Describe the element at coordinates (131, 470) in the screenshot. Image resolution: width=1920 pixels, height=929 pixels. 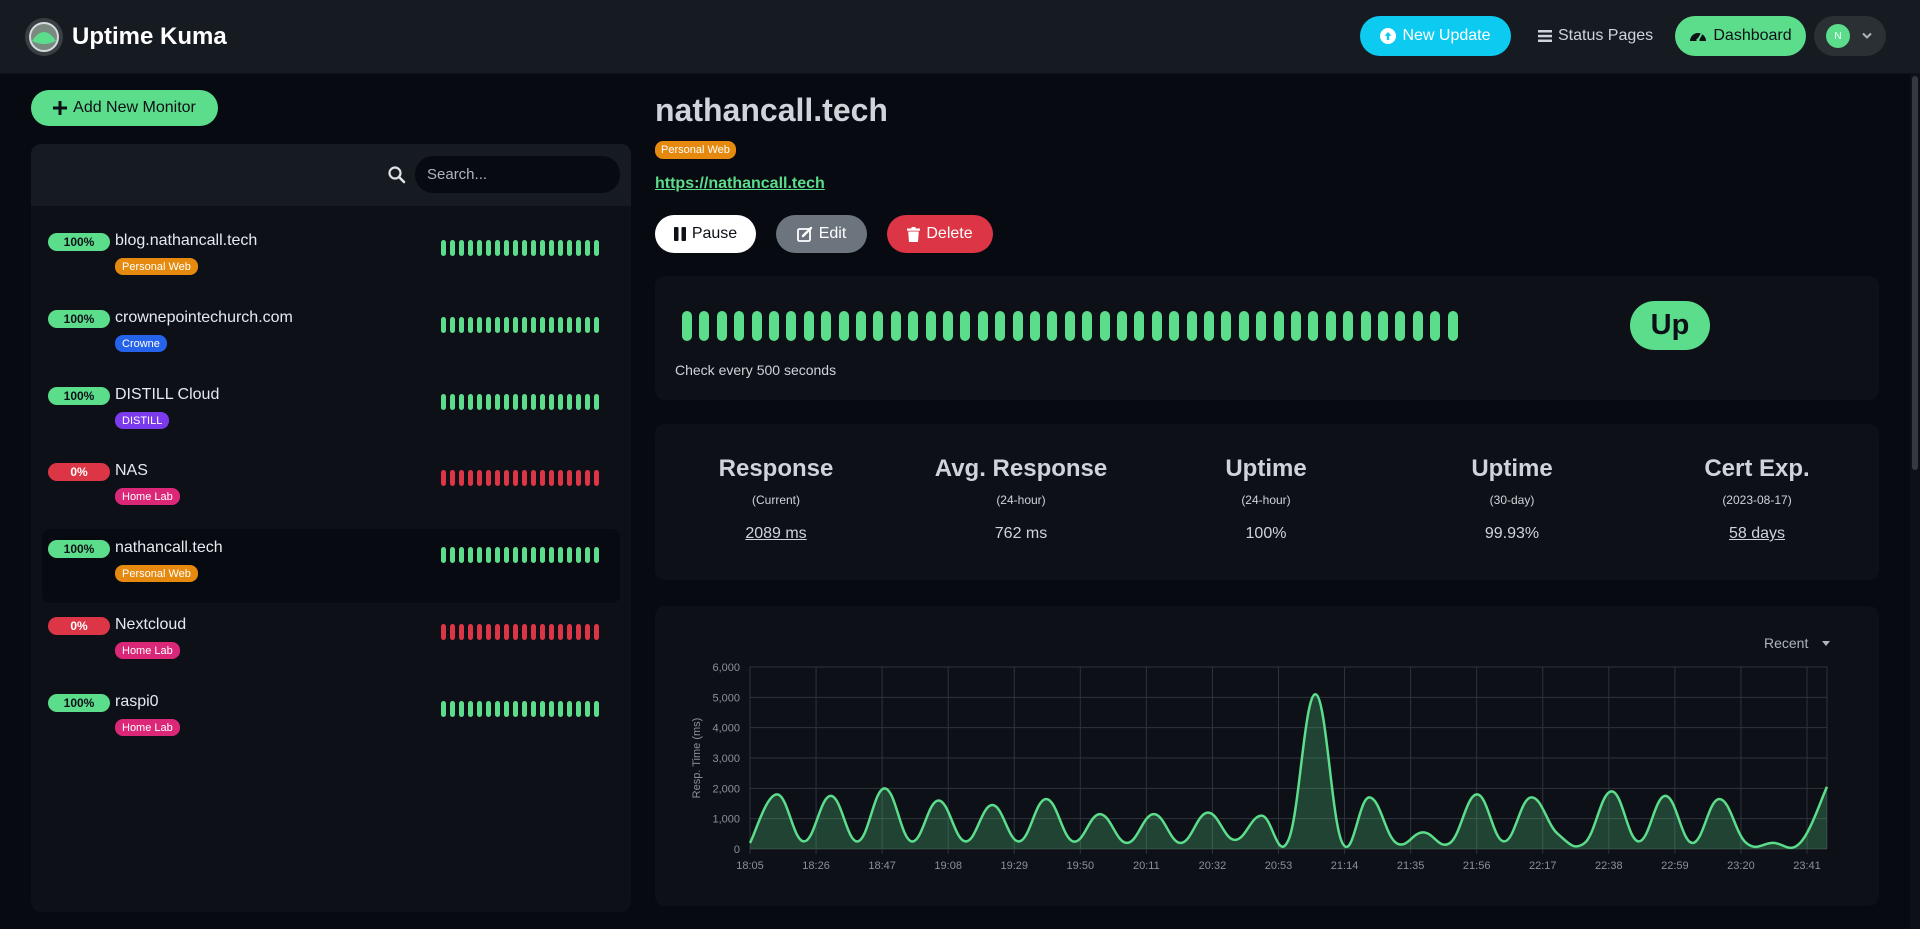
I see `monitor-name: NAS` at that location.